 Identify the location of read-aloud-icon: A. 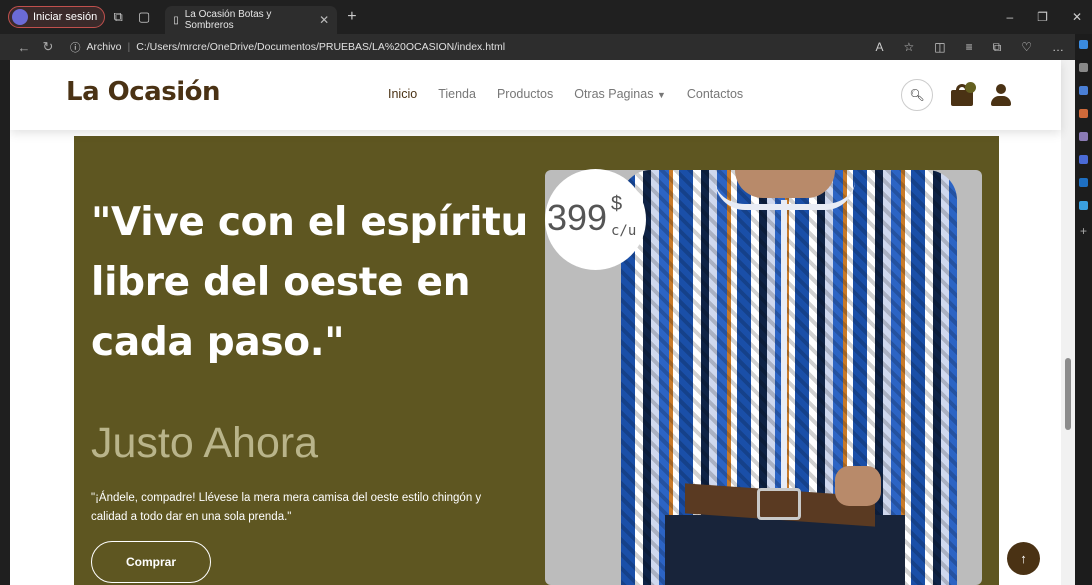
(880, 47).